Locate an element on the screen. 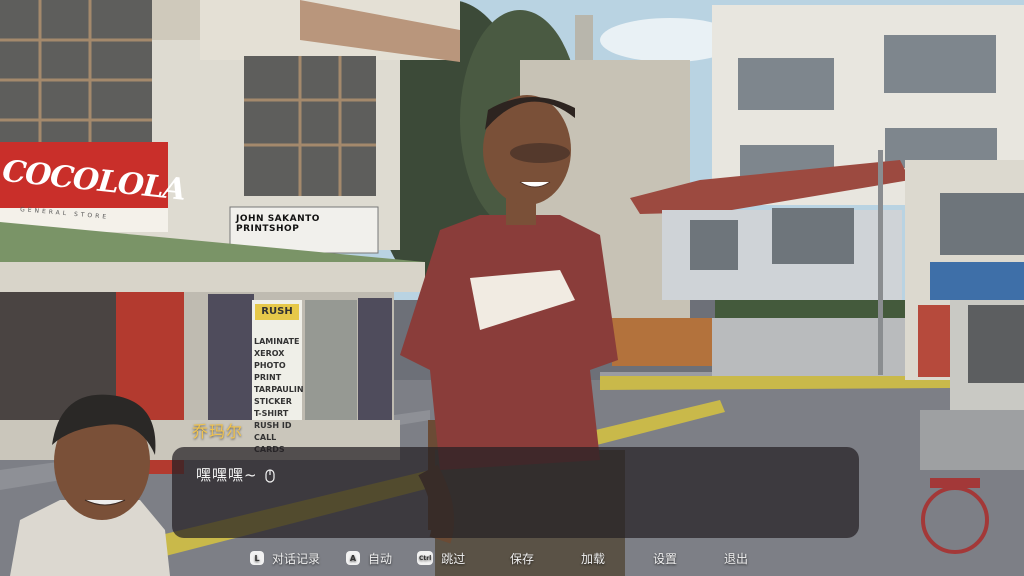 The height and width of the screenshot is (576, 1024). dialogue-text: 嘿嘿嘿~ is located at coordinates (235, 475).